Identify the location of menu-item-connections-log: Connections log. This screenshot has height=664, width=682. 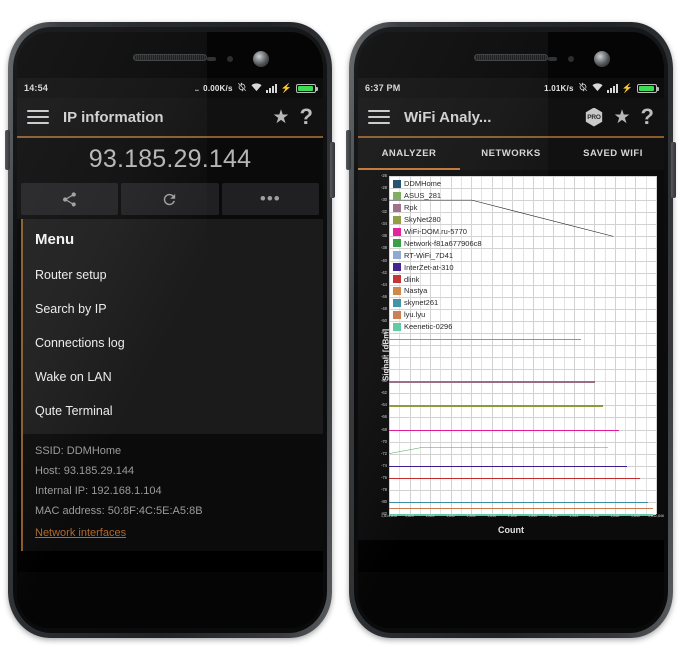
(173, 343).